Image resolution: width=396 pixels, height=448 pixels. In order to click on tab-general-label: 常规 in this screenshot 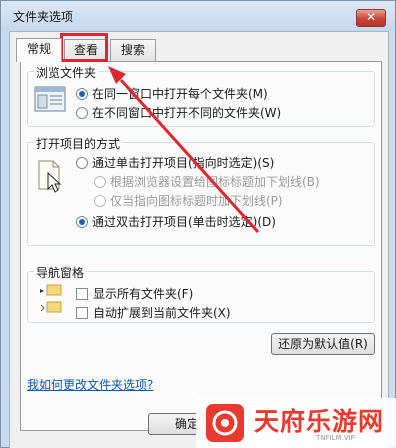, I will do `click(38, 49)`.